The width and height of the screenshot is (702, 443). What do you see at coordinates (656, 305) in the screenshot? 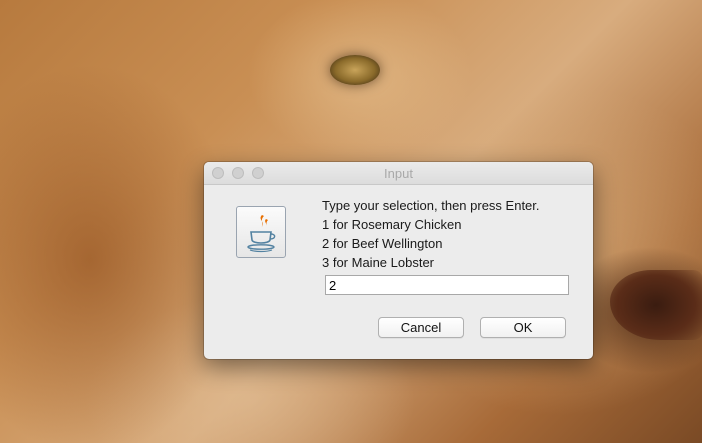
I see `wallpaper-lion-nose` at bounding box center [656, 305].